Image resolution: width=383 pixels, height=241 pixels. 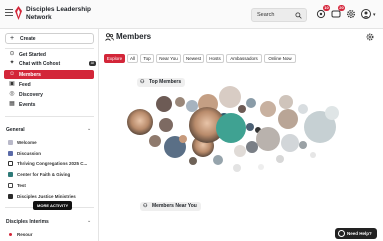 I want to click on sidebar-item-discovery: ◎ Discovery, so click(x=49, y=94).